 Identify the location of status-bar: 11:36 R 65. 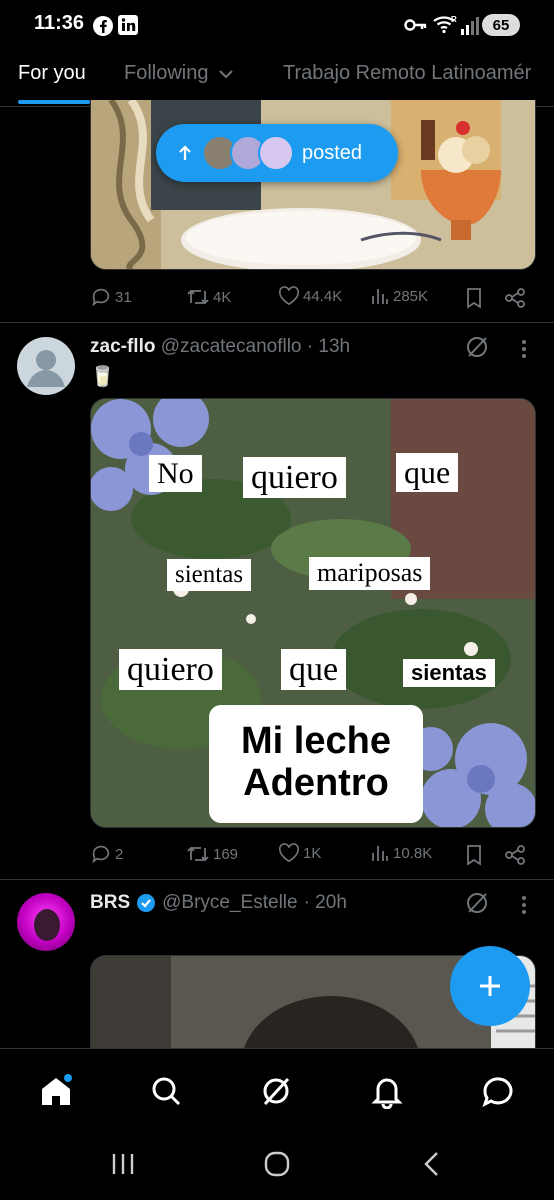
(277, 26).